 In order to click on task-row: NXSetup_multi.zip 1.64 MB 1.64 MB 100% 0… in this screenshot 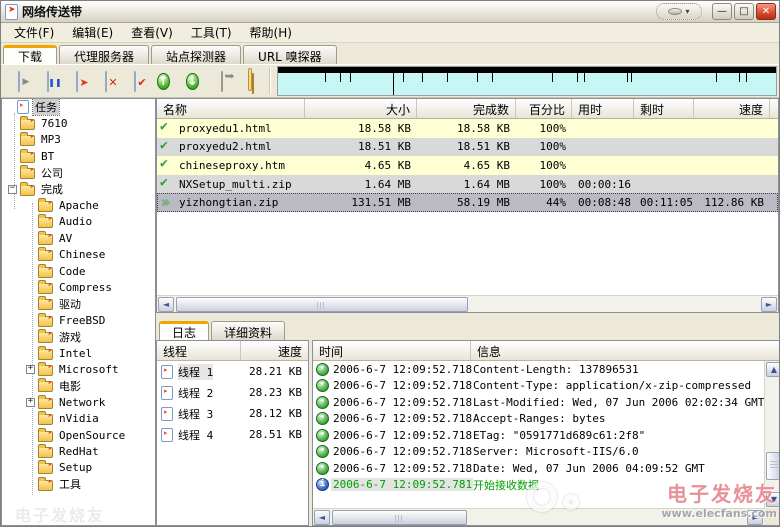, I will do `click(467, 184)`.